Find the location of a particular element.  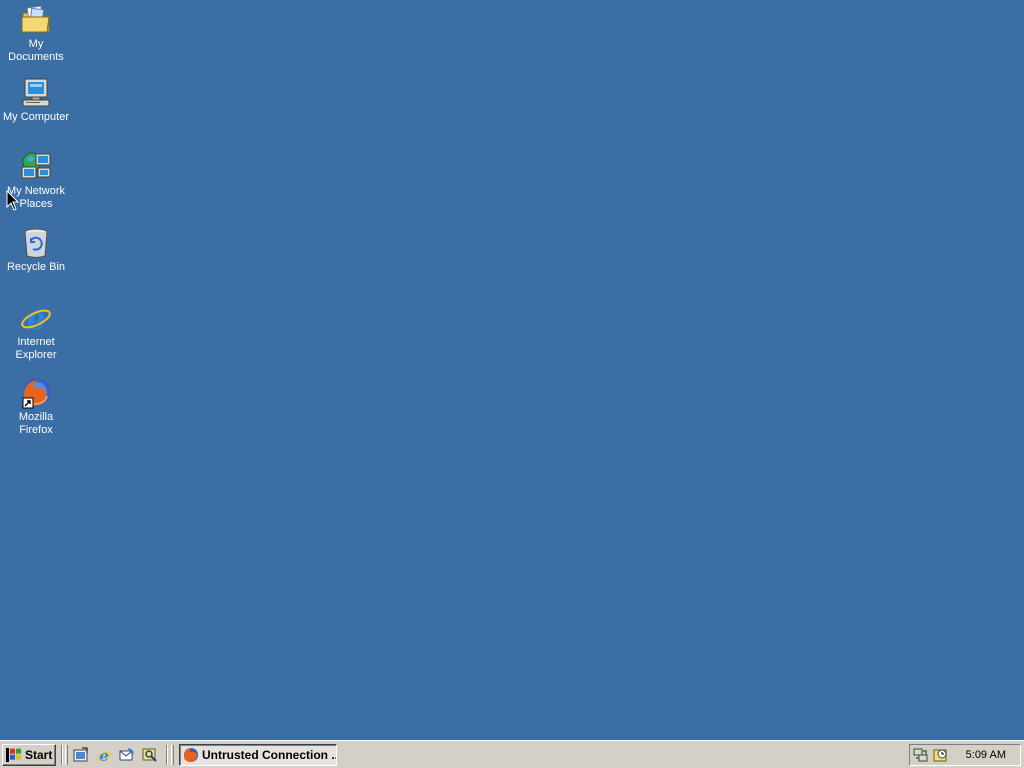

desktop-icon-label: Internet Explorer is located at coordinates (36, 348).